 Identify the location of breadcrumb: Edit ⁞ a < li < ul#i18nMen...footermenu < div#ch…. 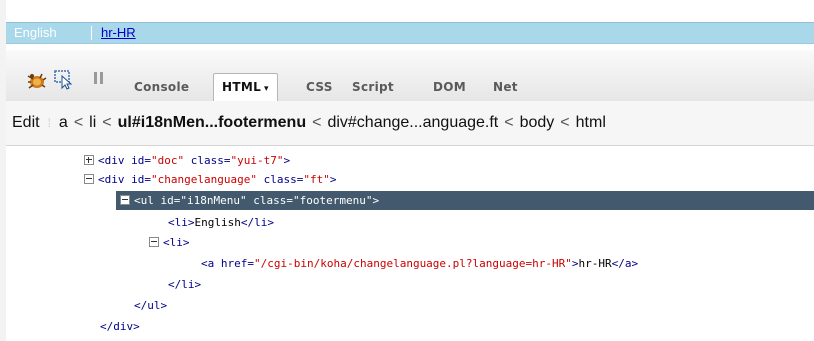
(410, 123).